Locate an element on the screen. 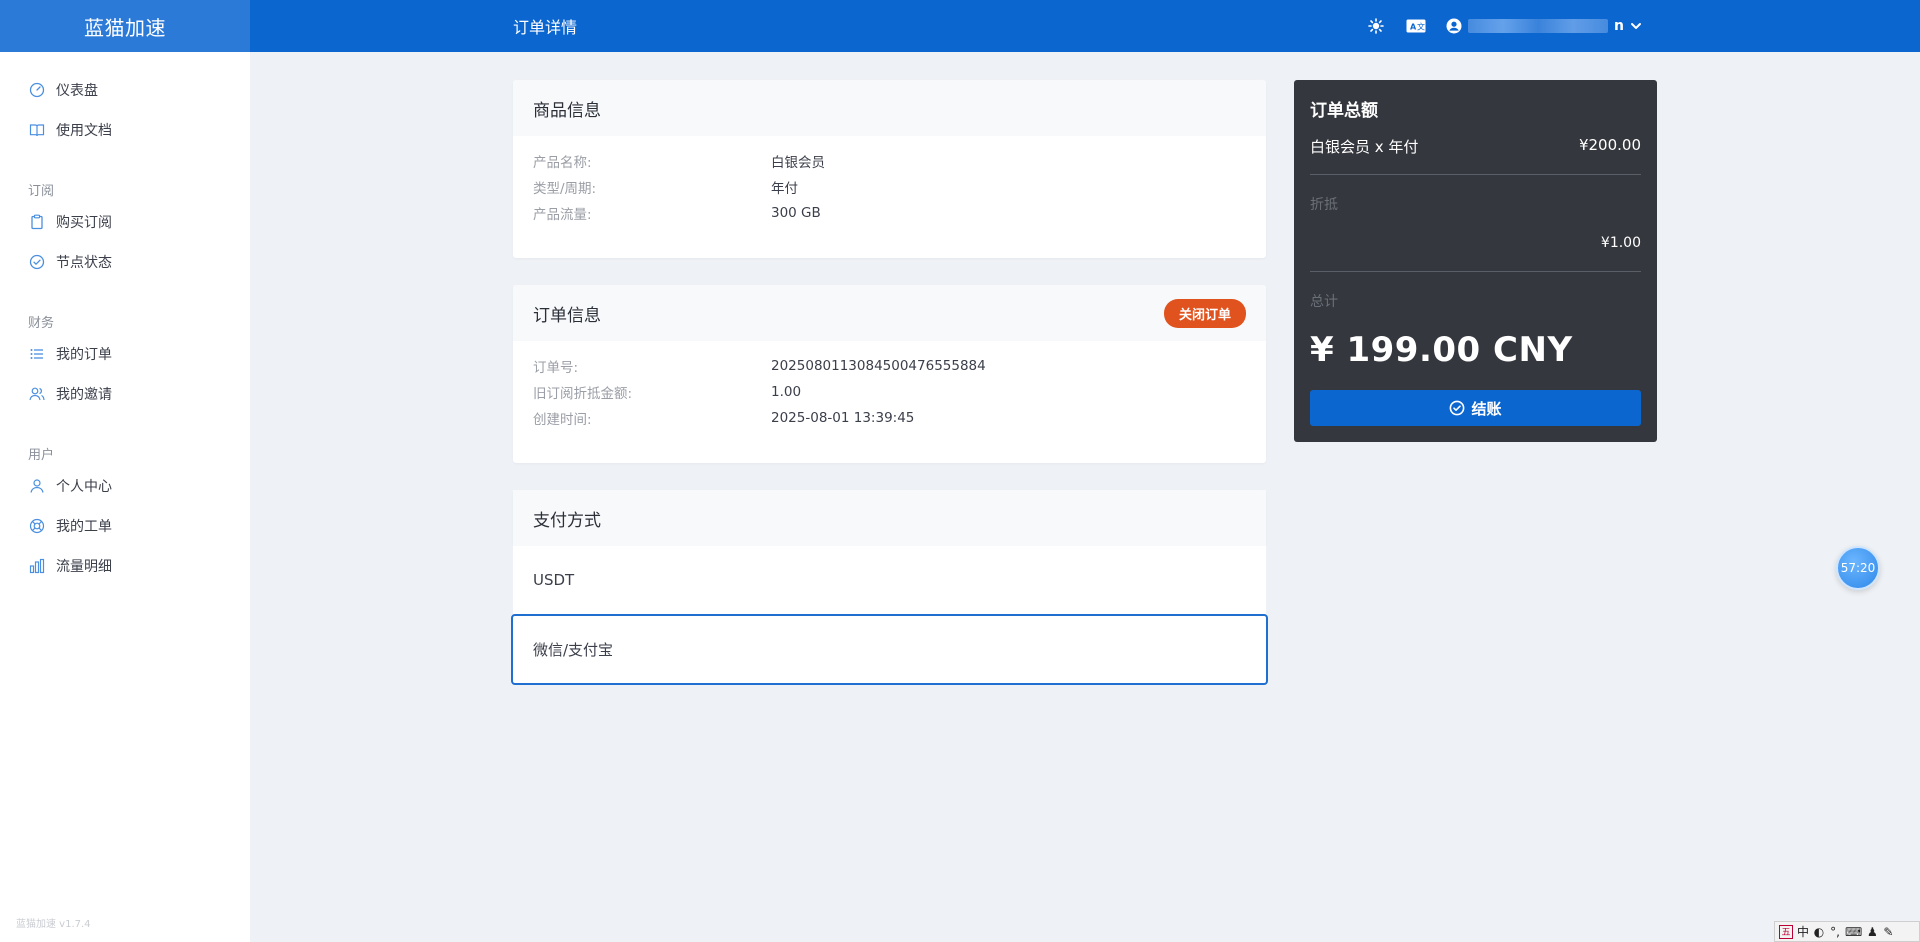 Image resolution: width=1920 pixels, height=942 pixels. page-title: 订单详情 is located at coordinates (545, 27).